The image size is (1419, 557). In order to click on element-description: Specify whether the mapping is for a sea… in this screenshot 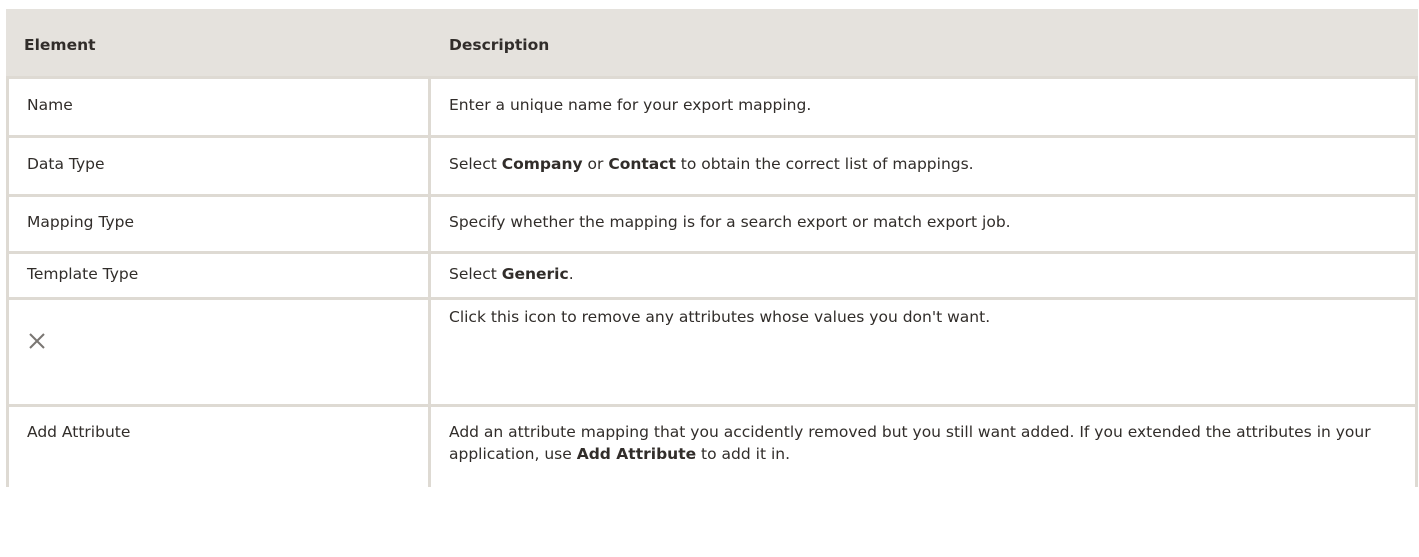, I will do `click(730, 222)`.